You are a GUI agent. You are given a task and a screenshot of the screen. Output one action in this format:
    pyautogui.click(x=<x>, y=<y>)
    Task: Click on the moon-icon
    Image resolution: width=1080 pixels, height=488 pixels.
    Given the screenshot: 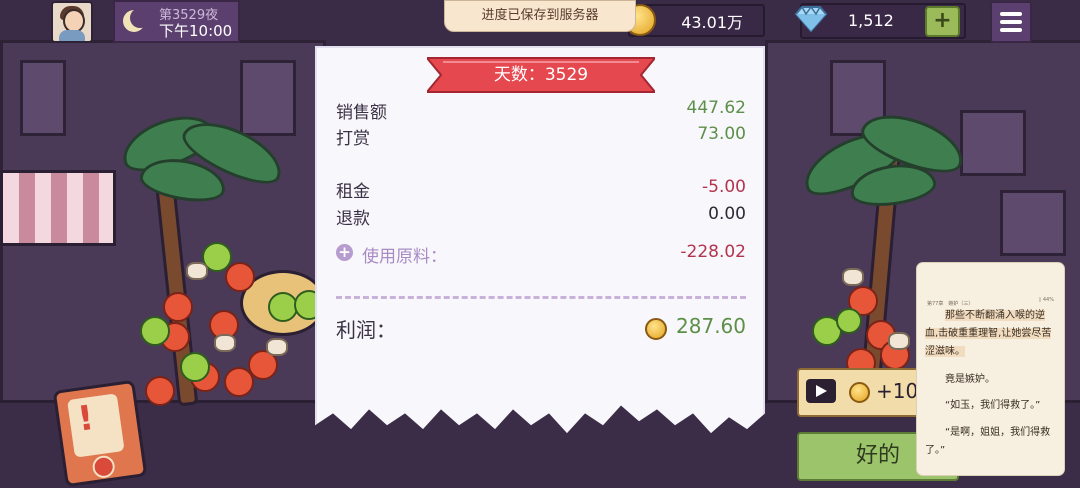 What is the action you would take?
    pyautogui.click(x=136, y=20)
    